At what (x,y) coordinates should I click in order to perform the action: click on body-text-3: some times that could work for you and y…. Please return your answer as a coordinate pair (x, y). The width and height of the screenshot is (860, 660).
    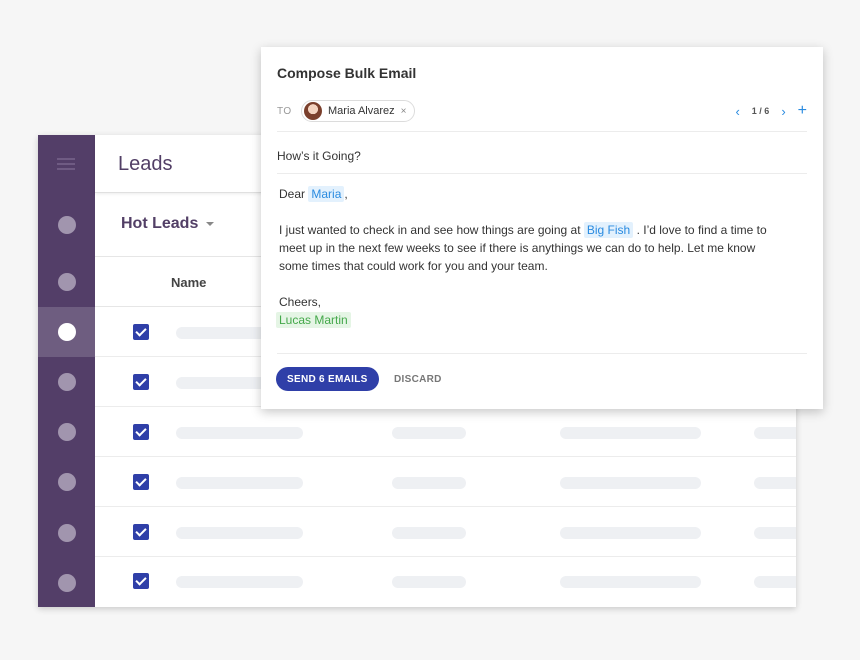
    Looking at the image, I should click on (413, 266).